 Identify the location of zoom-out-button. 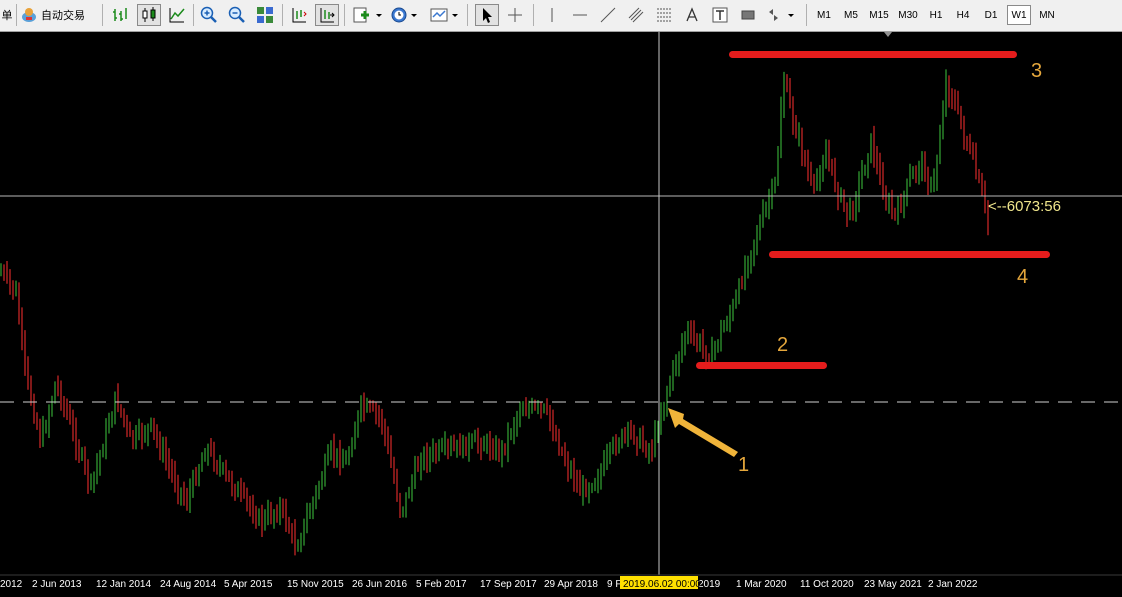
(237, 15).